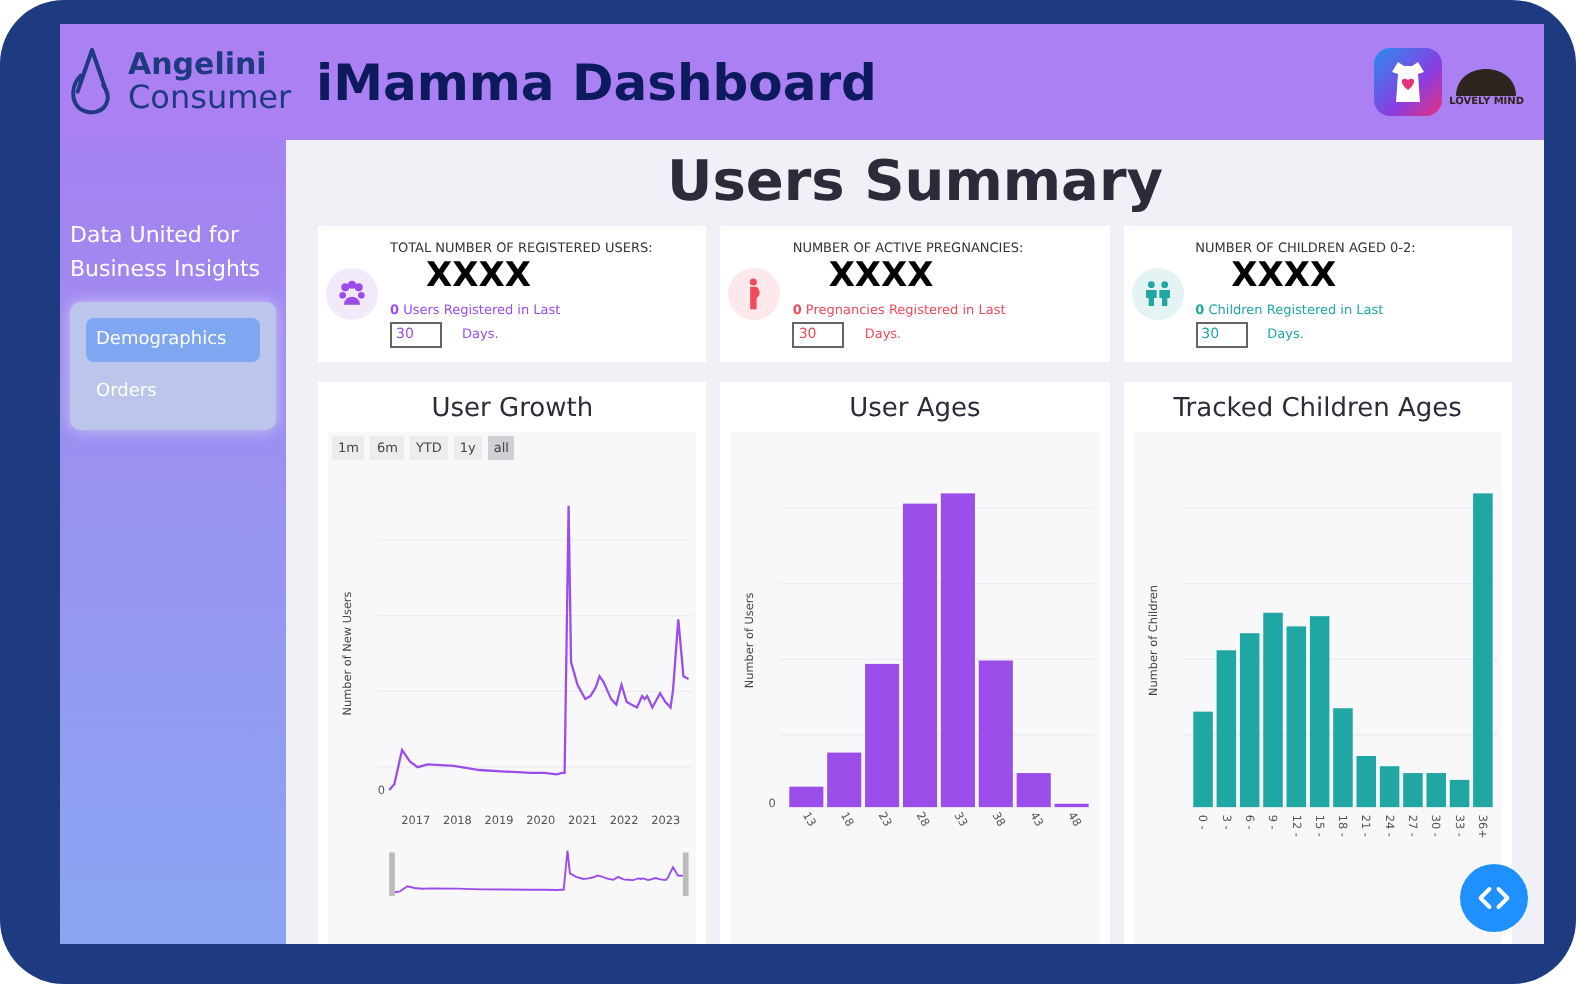 Image resolution: width=1576 pixels, height=984 pixels. Describe the element at coordinates (1317, 409) in the screenshot. I see `chart-title: Tracked Children Ages` at that location.